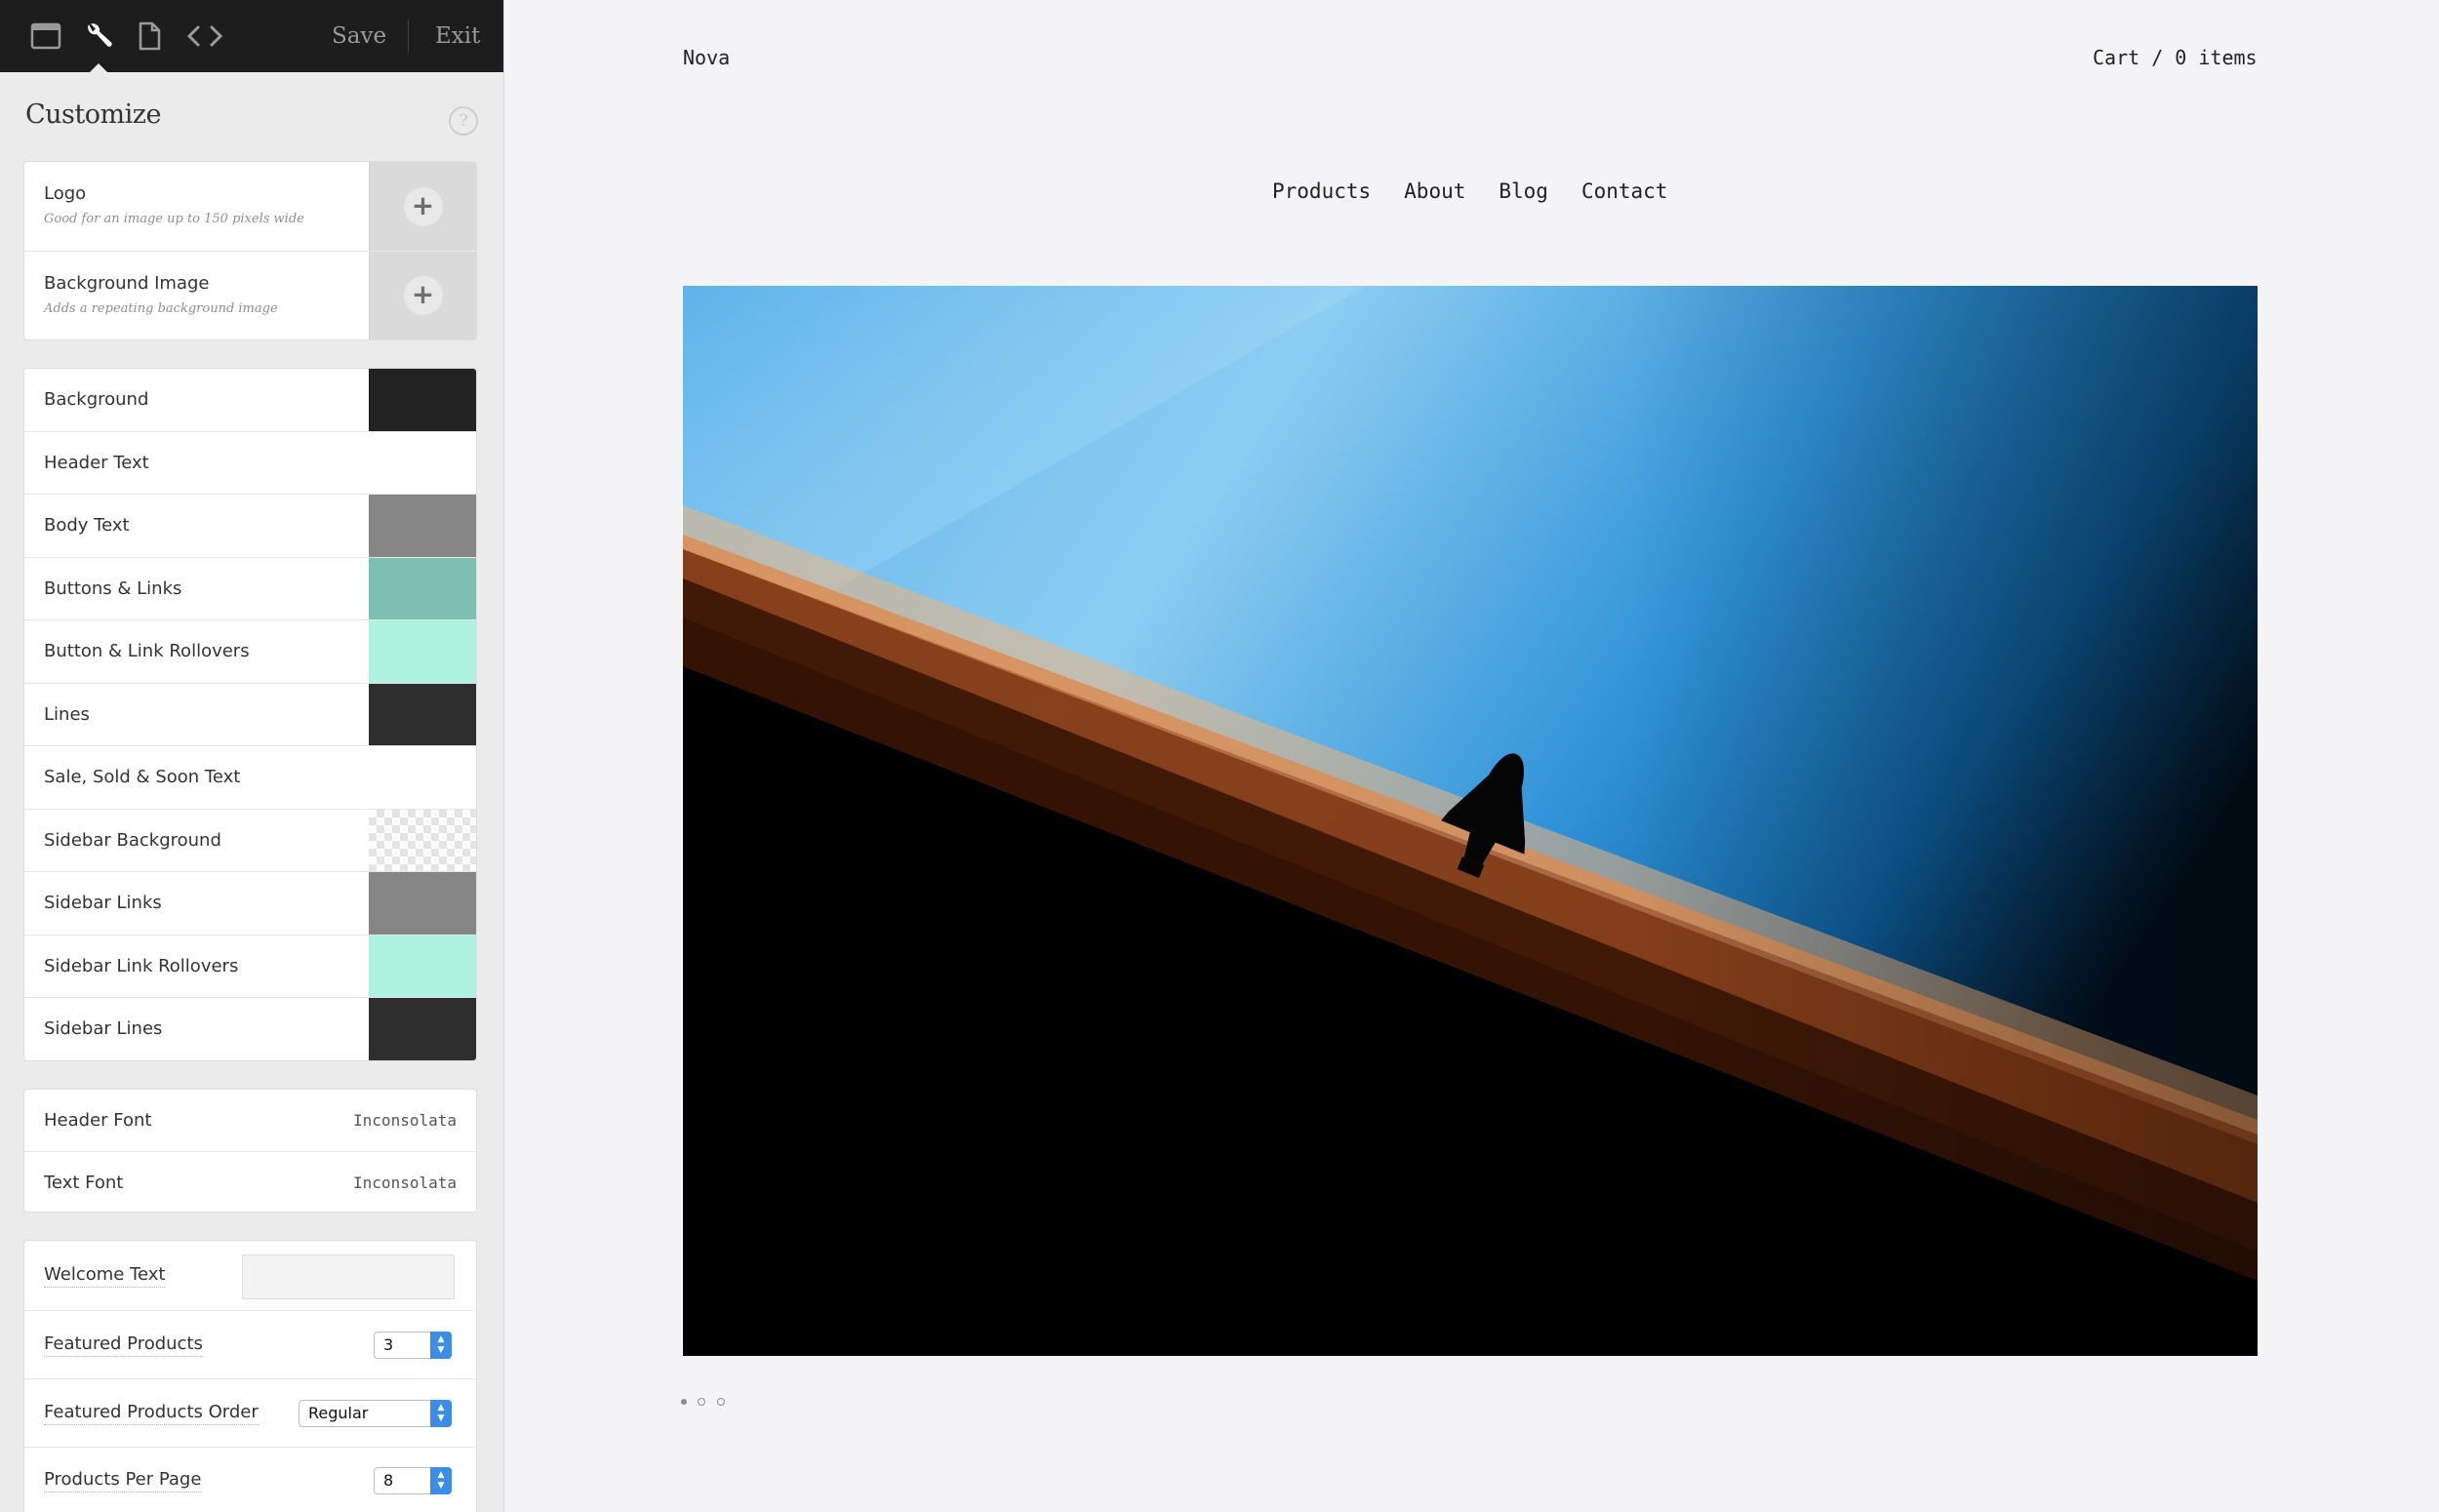 Image resolution: width=2439 pixels, height=1512 pixels. I want to click on color-label: Sidebar Link Rollovers, so click(142, 965).